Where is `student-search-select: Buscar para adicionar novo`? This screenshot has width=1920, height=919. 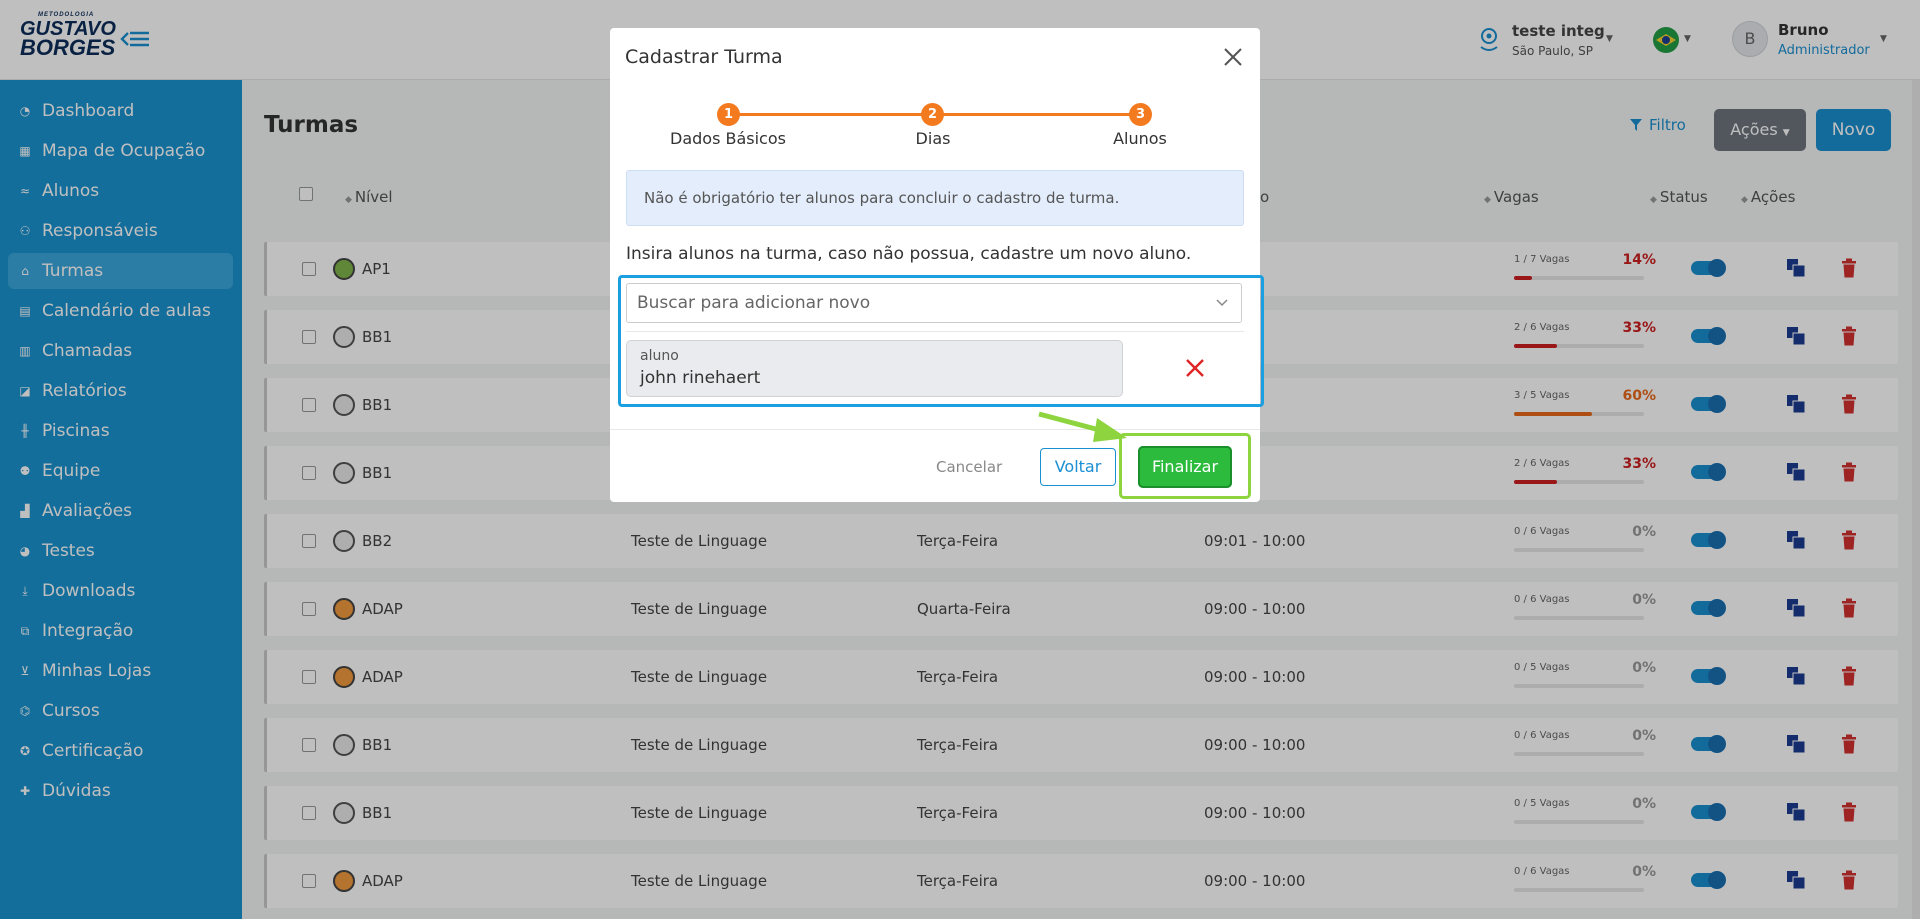
student-search-select: Buscar para adicionar novo is located at coordinates (934, 303).